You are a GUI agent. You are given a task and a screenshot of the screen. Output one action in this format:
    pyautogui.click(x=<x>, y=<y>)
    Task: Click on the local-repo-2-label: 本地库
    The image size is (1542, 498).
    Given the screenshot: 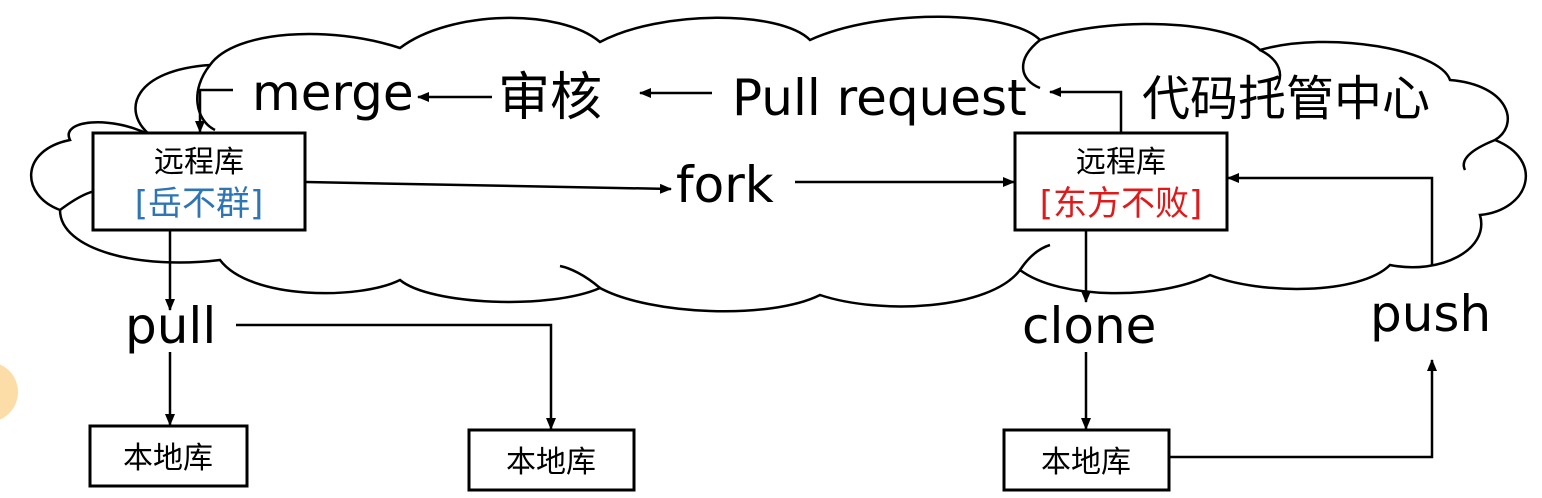 What is the action you would take?
    pyautogui.click(x=551, y=462)
    